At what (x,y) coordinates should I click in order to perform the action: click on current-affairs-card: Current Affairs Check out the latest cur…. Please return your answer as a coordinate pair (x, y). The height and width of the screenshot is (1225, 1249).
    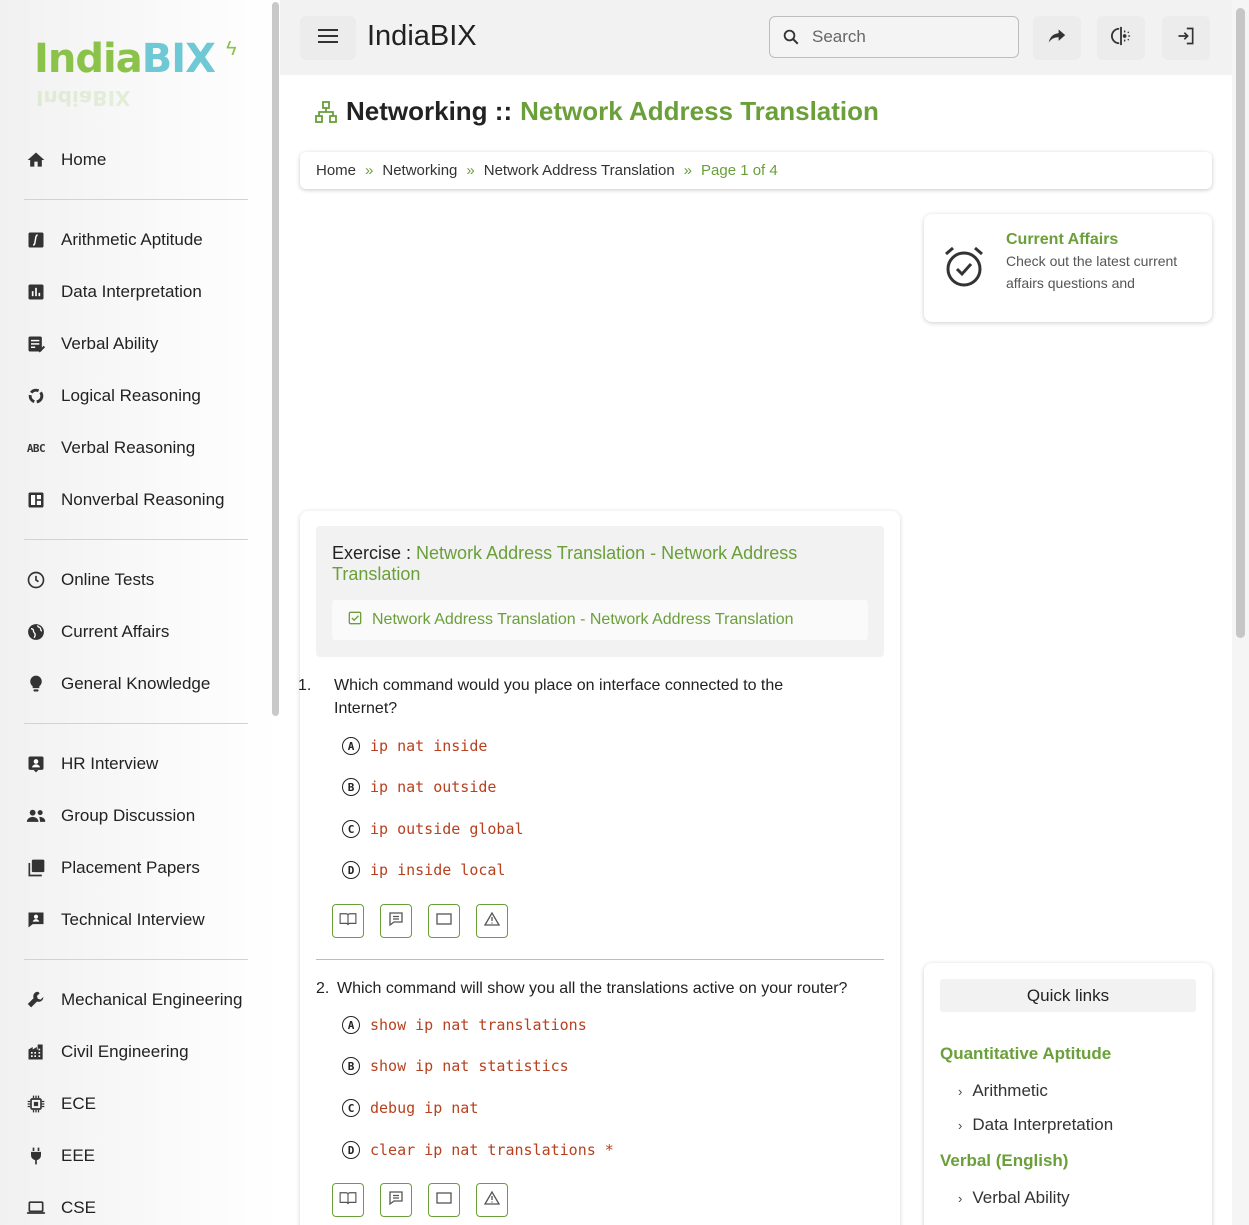
    Looking at the image, I should click on (1068, 268).